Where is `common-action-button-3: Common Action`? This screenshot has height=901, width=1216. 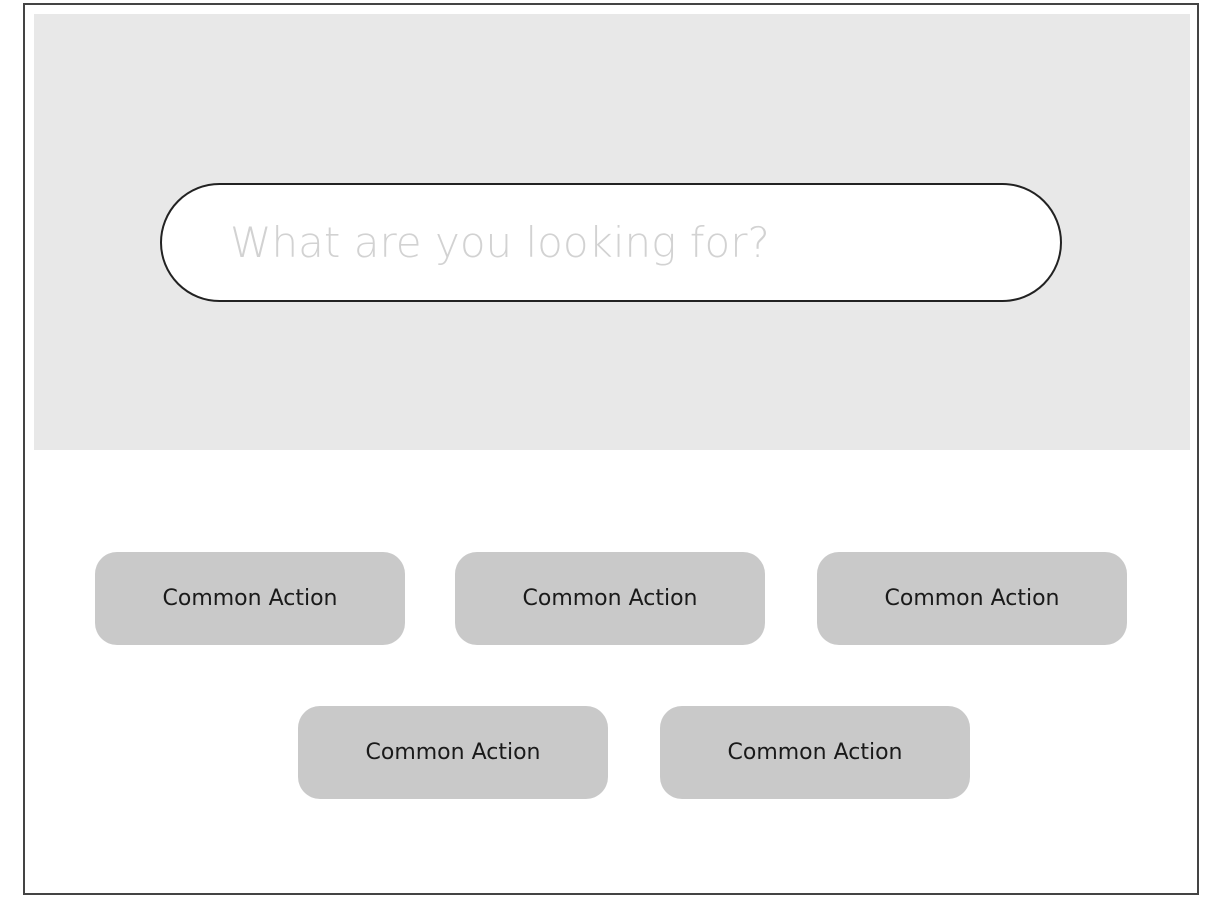 common-action-button-3: Common Action is located at coordinates (972, 598).